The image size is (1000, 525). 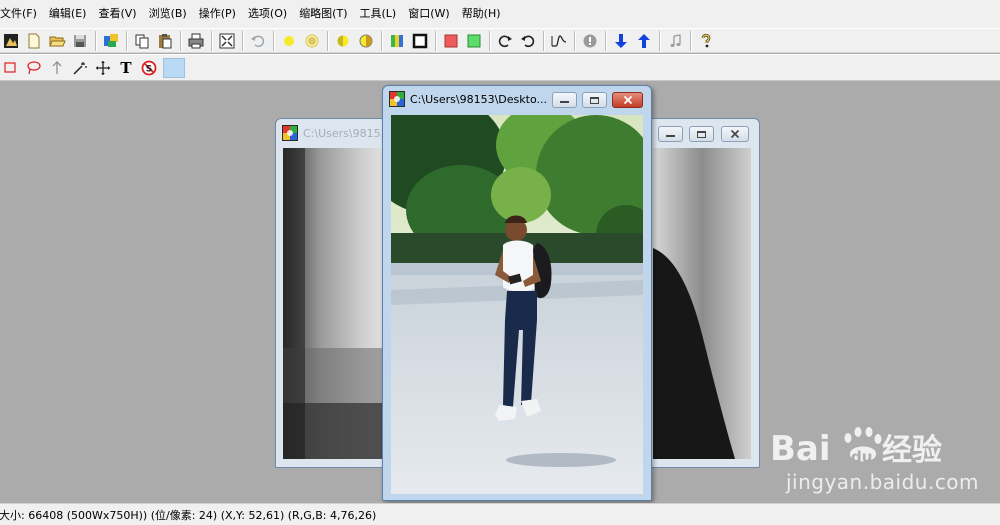 I want to click on info-icon, so click(x=590, y=41).